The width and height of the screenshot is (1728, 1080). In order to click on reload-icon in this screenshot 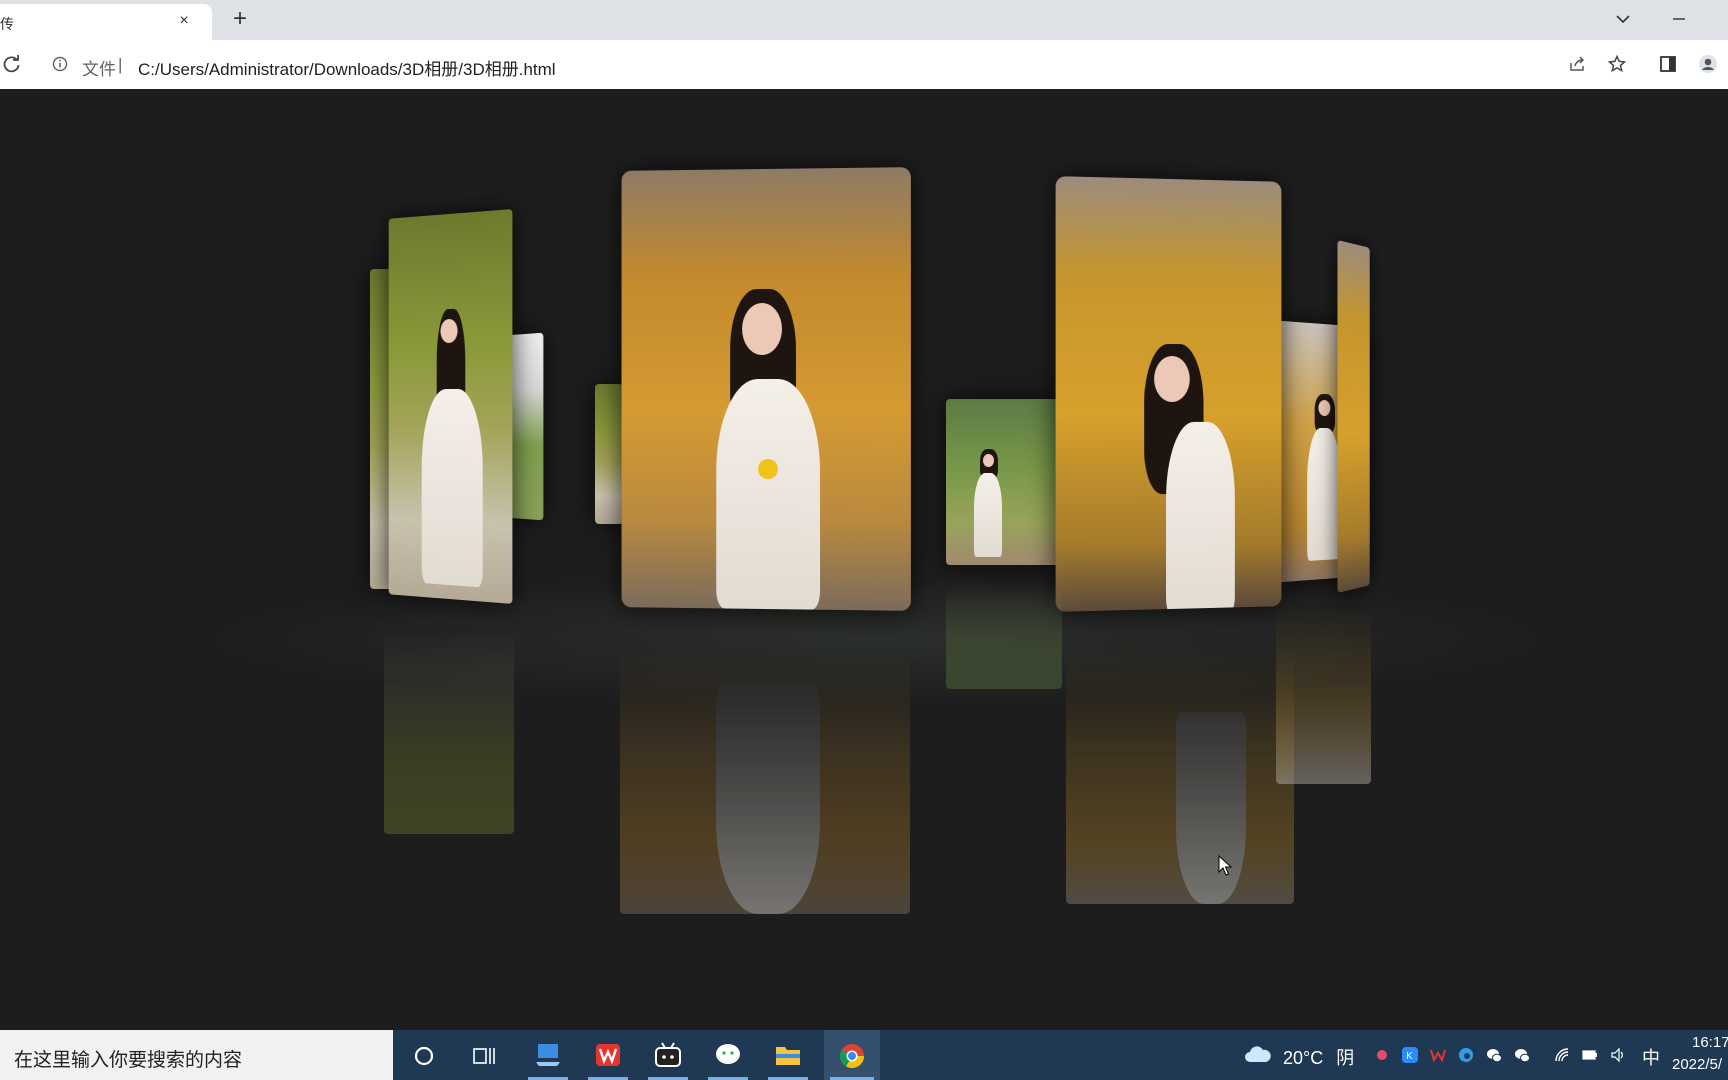, I will do `click(12, 64)`.